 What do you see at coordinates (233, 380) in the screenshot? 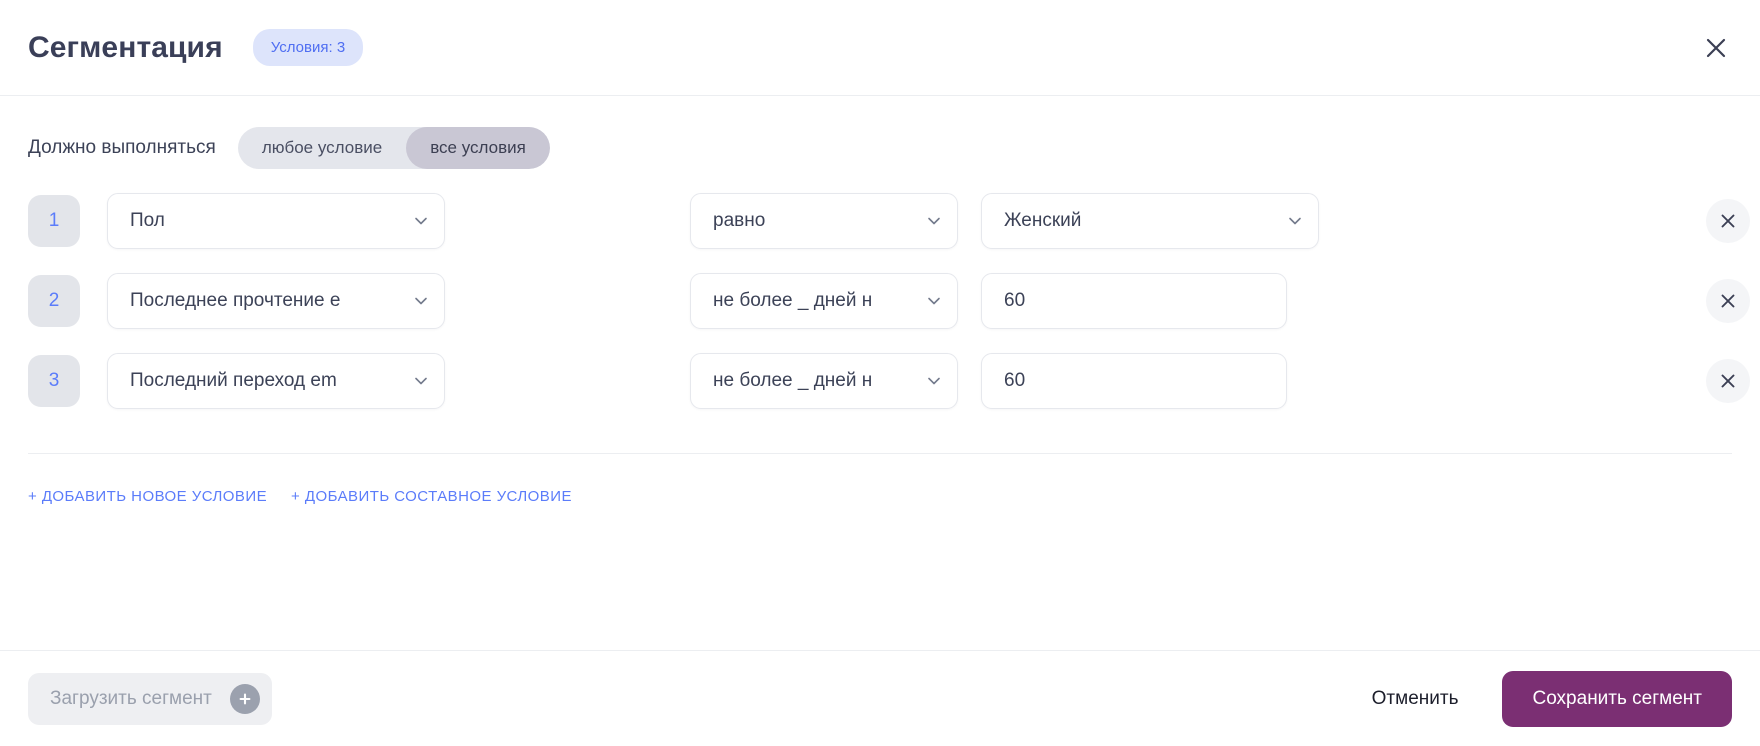
I see `condition-attribute-value: Последний переход em` at bounding box center [233, 380].